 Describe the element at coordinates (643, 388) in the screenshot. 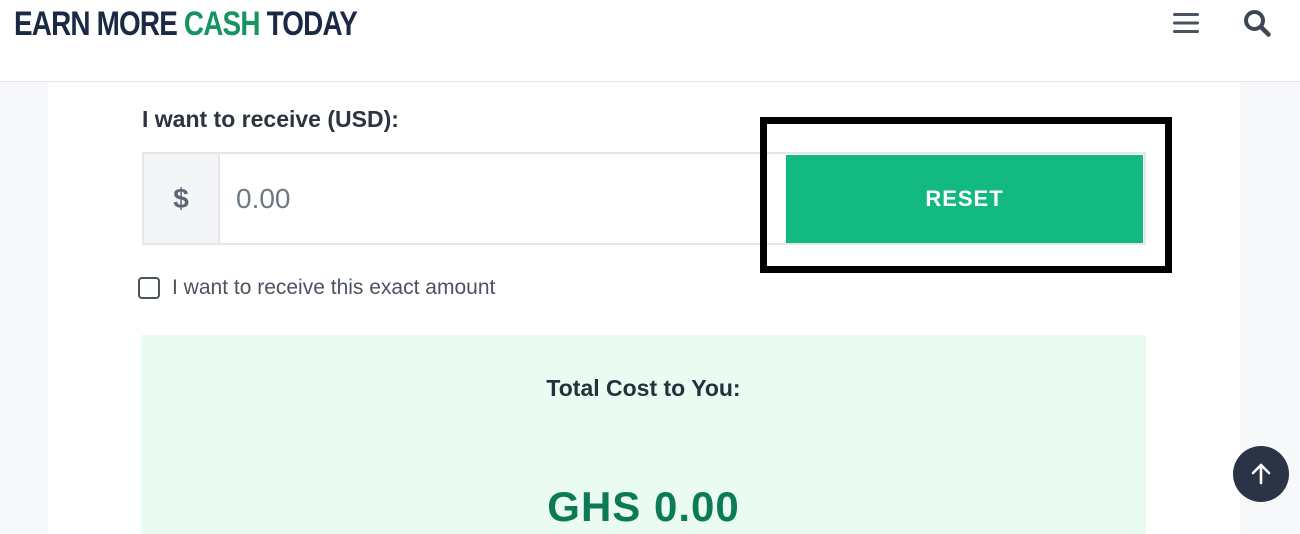

I see `total-cost-title: Total Cost to You:` at that location.